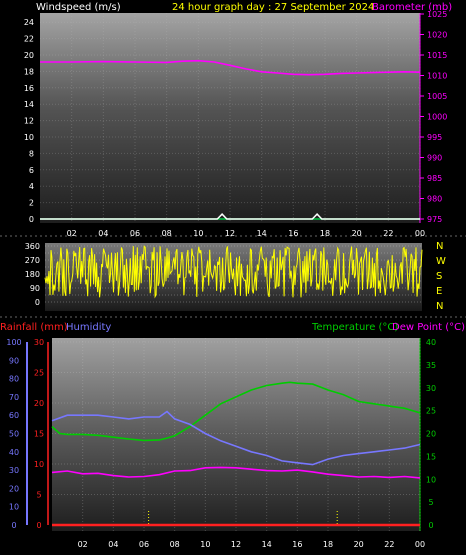  What do you see at coordinates (431, 434) in the screenshot?
I see `temp-tick-label: 20` at bounding box center [431, 434].